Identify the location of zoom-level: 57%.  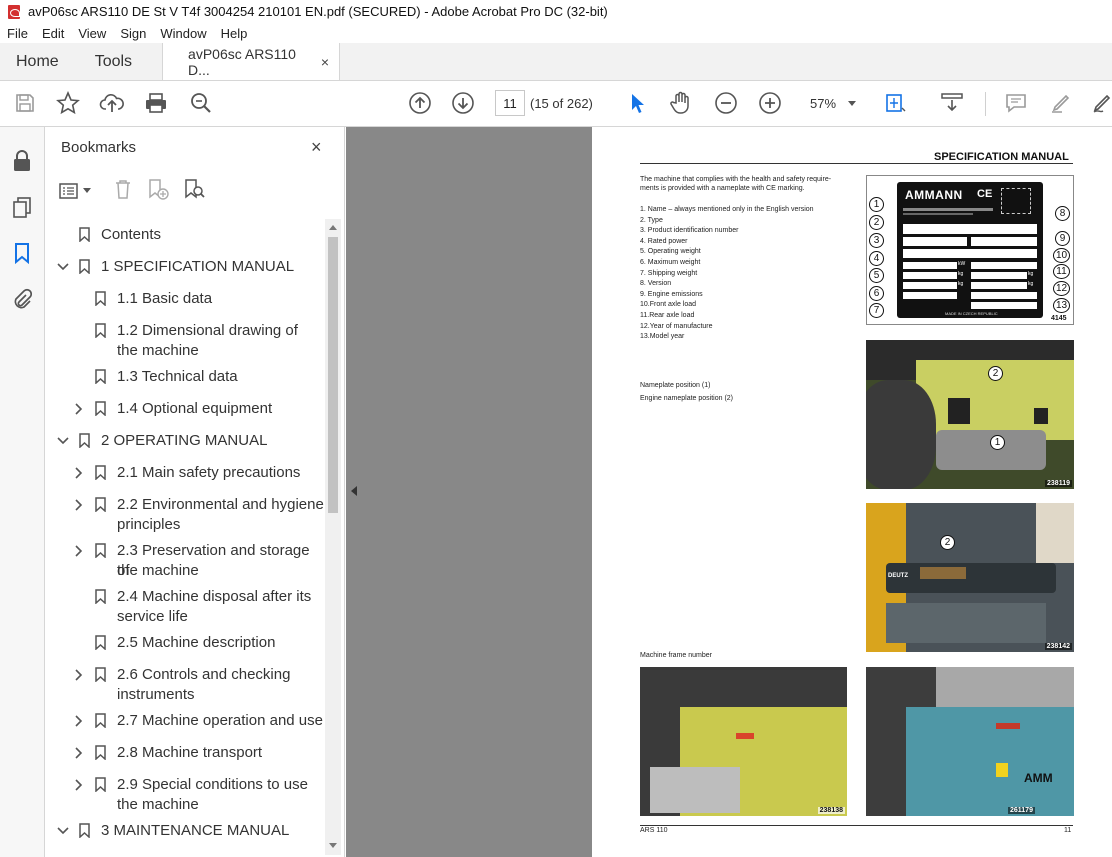
(823, 103).